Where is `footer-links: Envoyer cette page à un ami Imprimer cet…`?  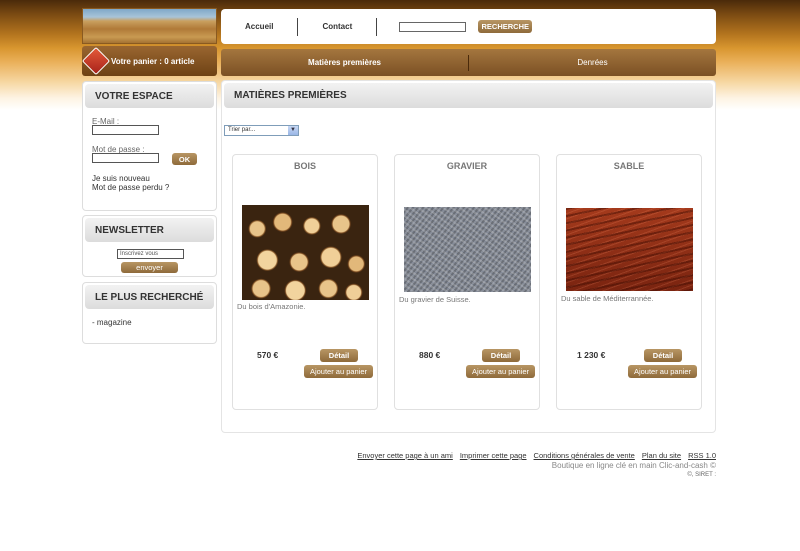 footer-links: Envoyer cette page à un ami Imprimer cet… is located at coordinates (536, 455).